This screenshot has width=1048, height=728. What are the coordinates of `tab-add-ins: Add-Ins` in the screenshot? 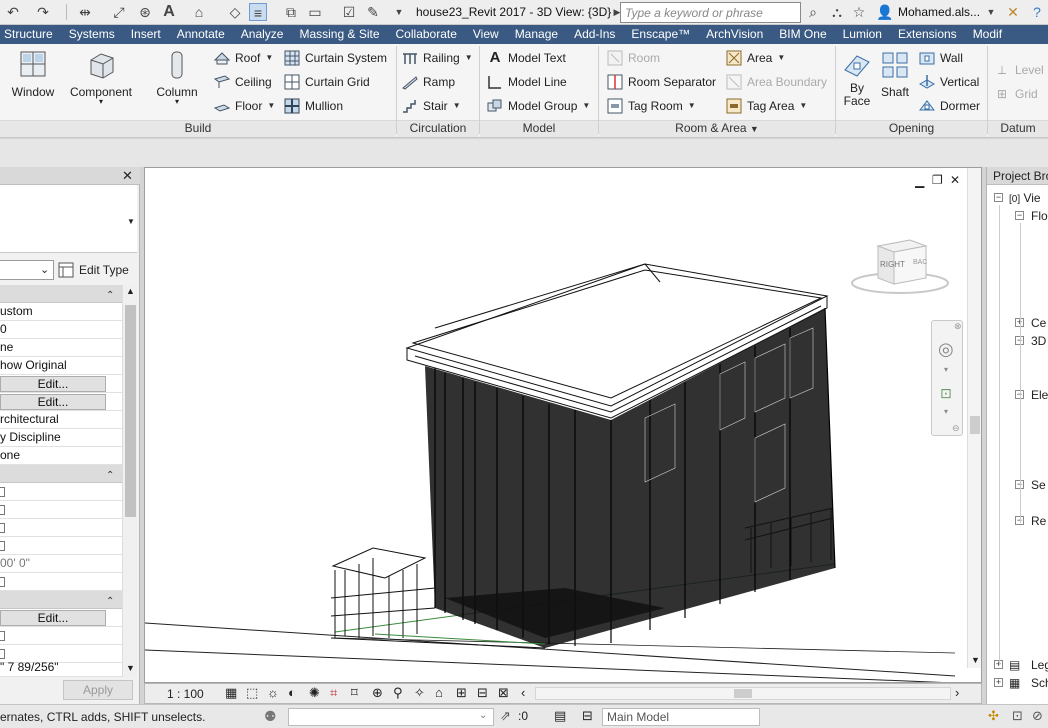 It's located at (594, 34).